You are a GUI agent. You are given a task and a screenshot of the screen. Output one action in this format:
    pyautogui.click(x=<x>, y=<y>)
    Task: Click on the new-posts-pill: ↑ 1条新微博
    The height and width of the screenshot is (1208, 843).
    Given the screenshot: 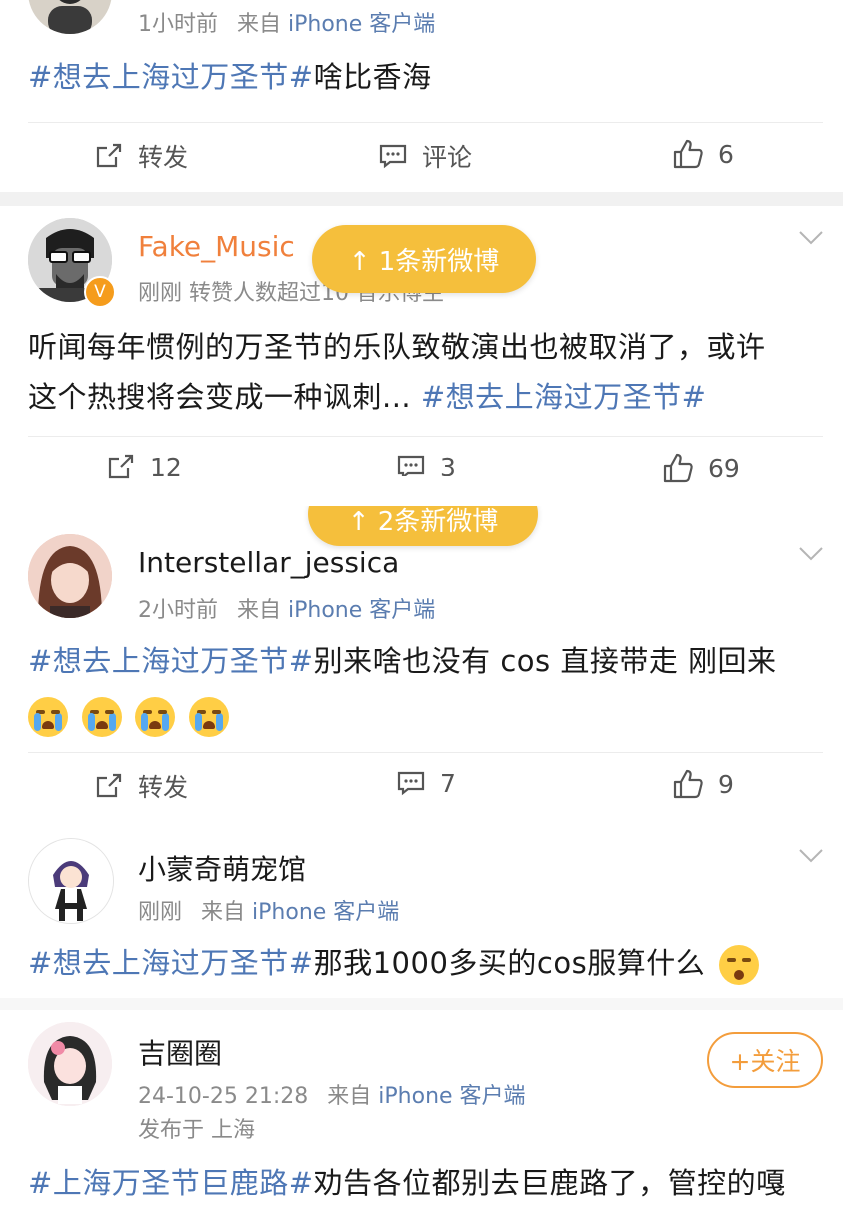 What is the action you would take?
    pyautogui.click(x=424, y=259)
    